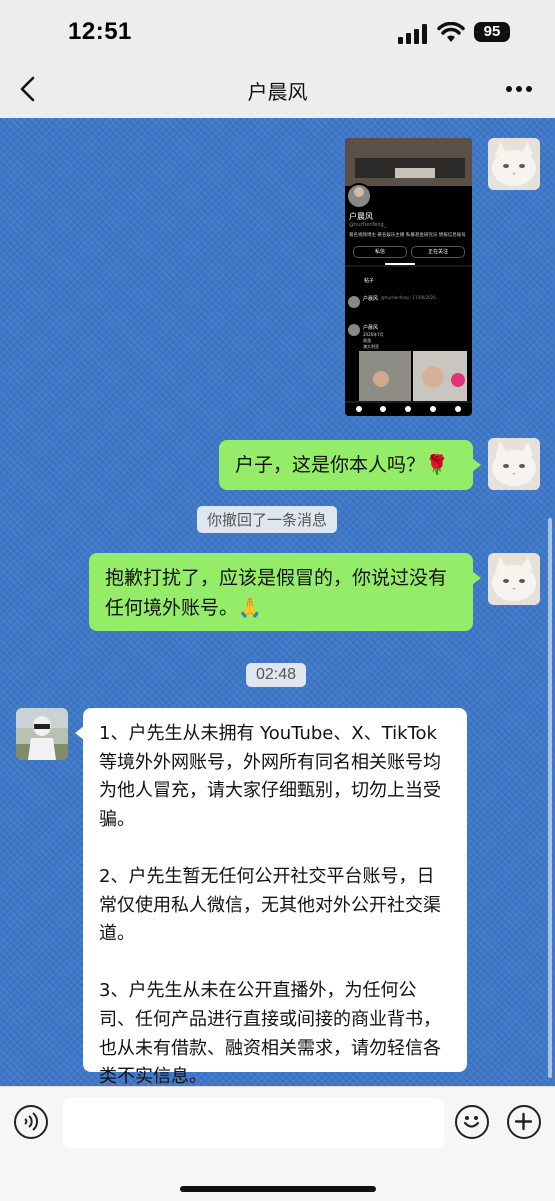  I want to click on emoji-button, so click(472, 1122).